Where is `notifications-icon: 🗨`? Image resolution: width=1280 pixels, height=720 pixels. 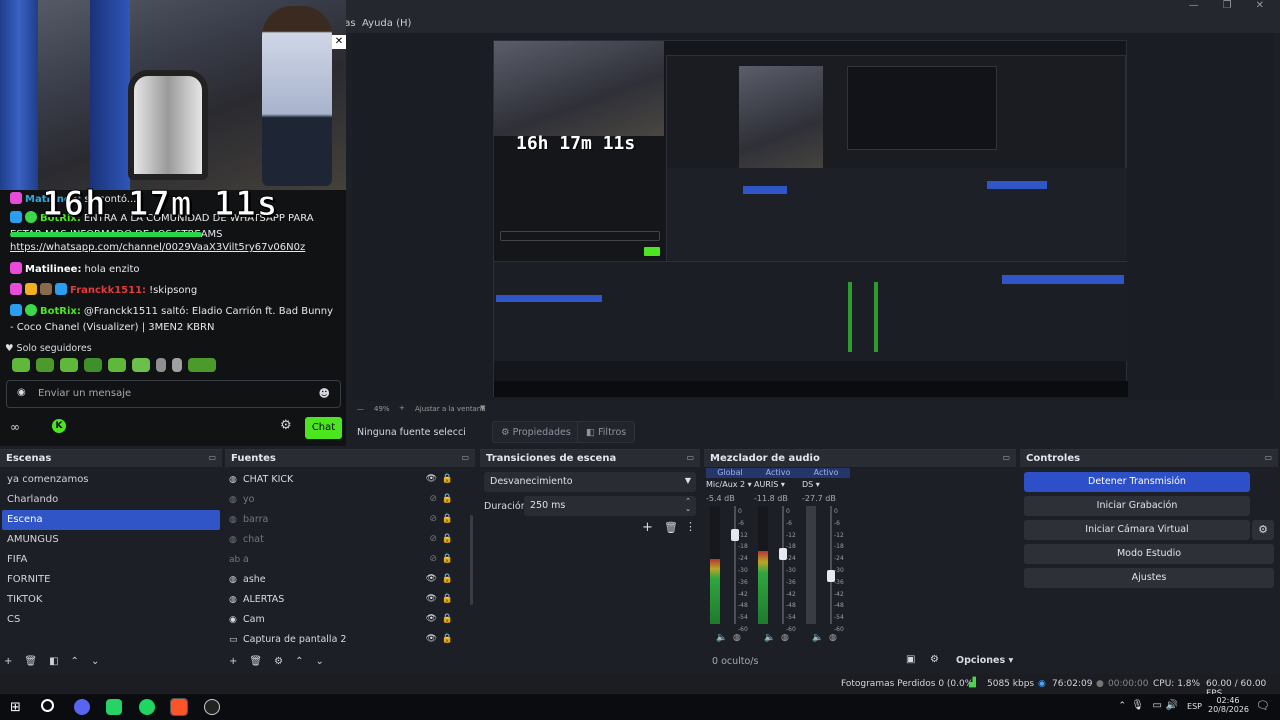 notifications-icon: 🗨 is located at coordinates (1263, 705).